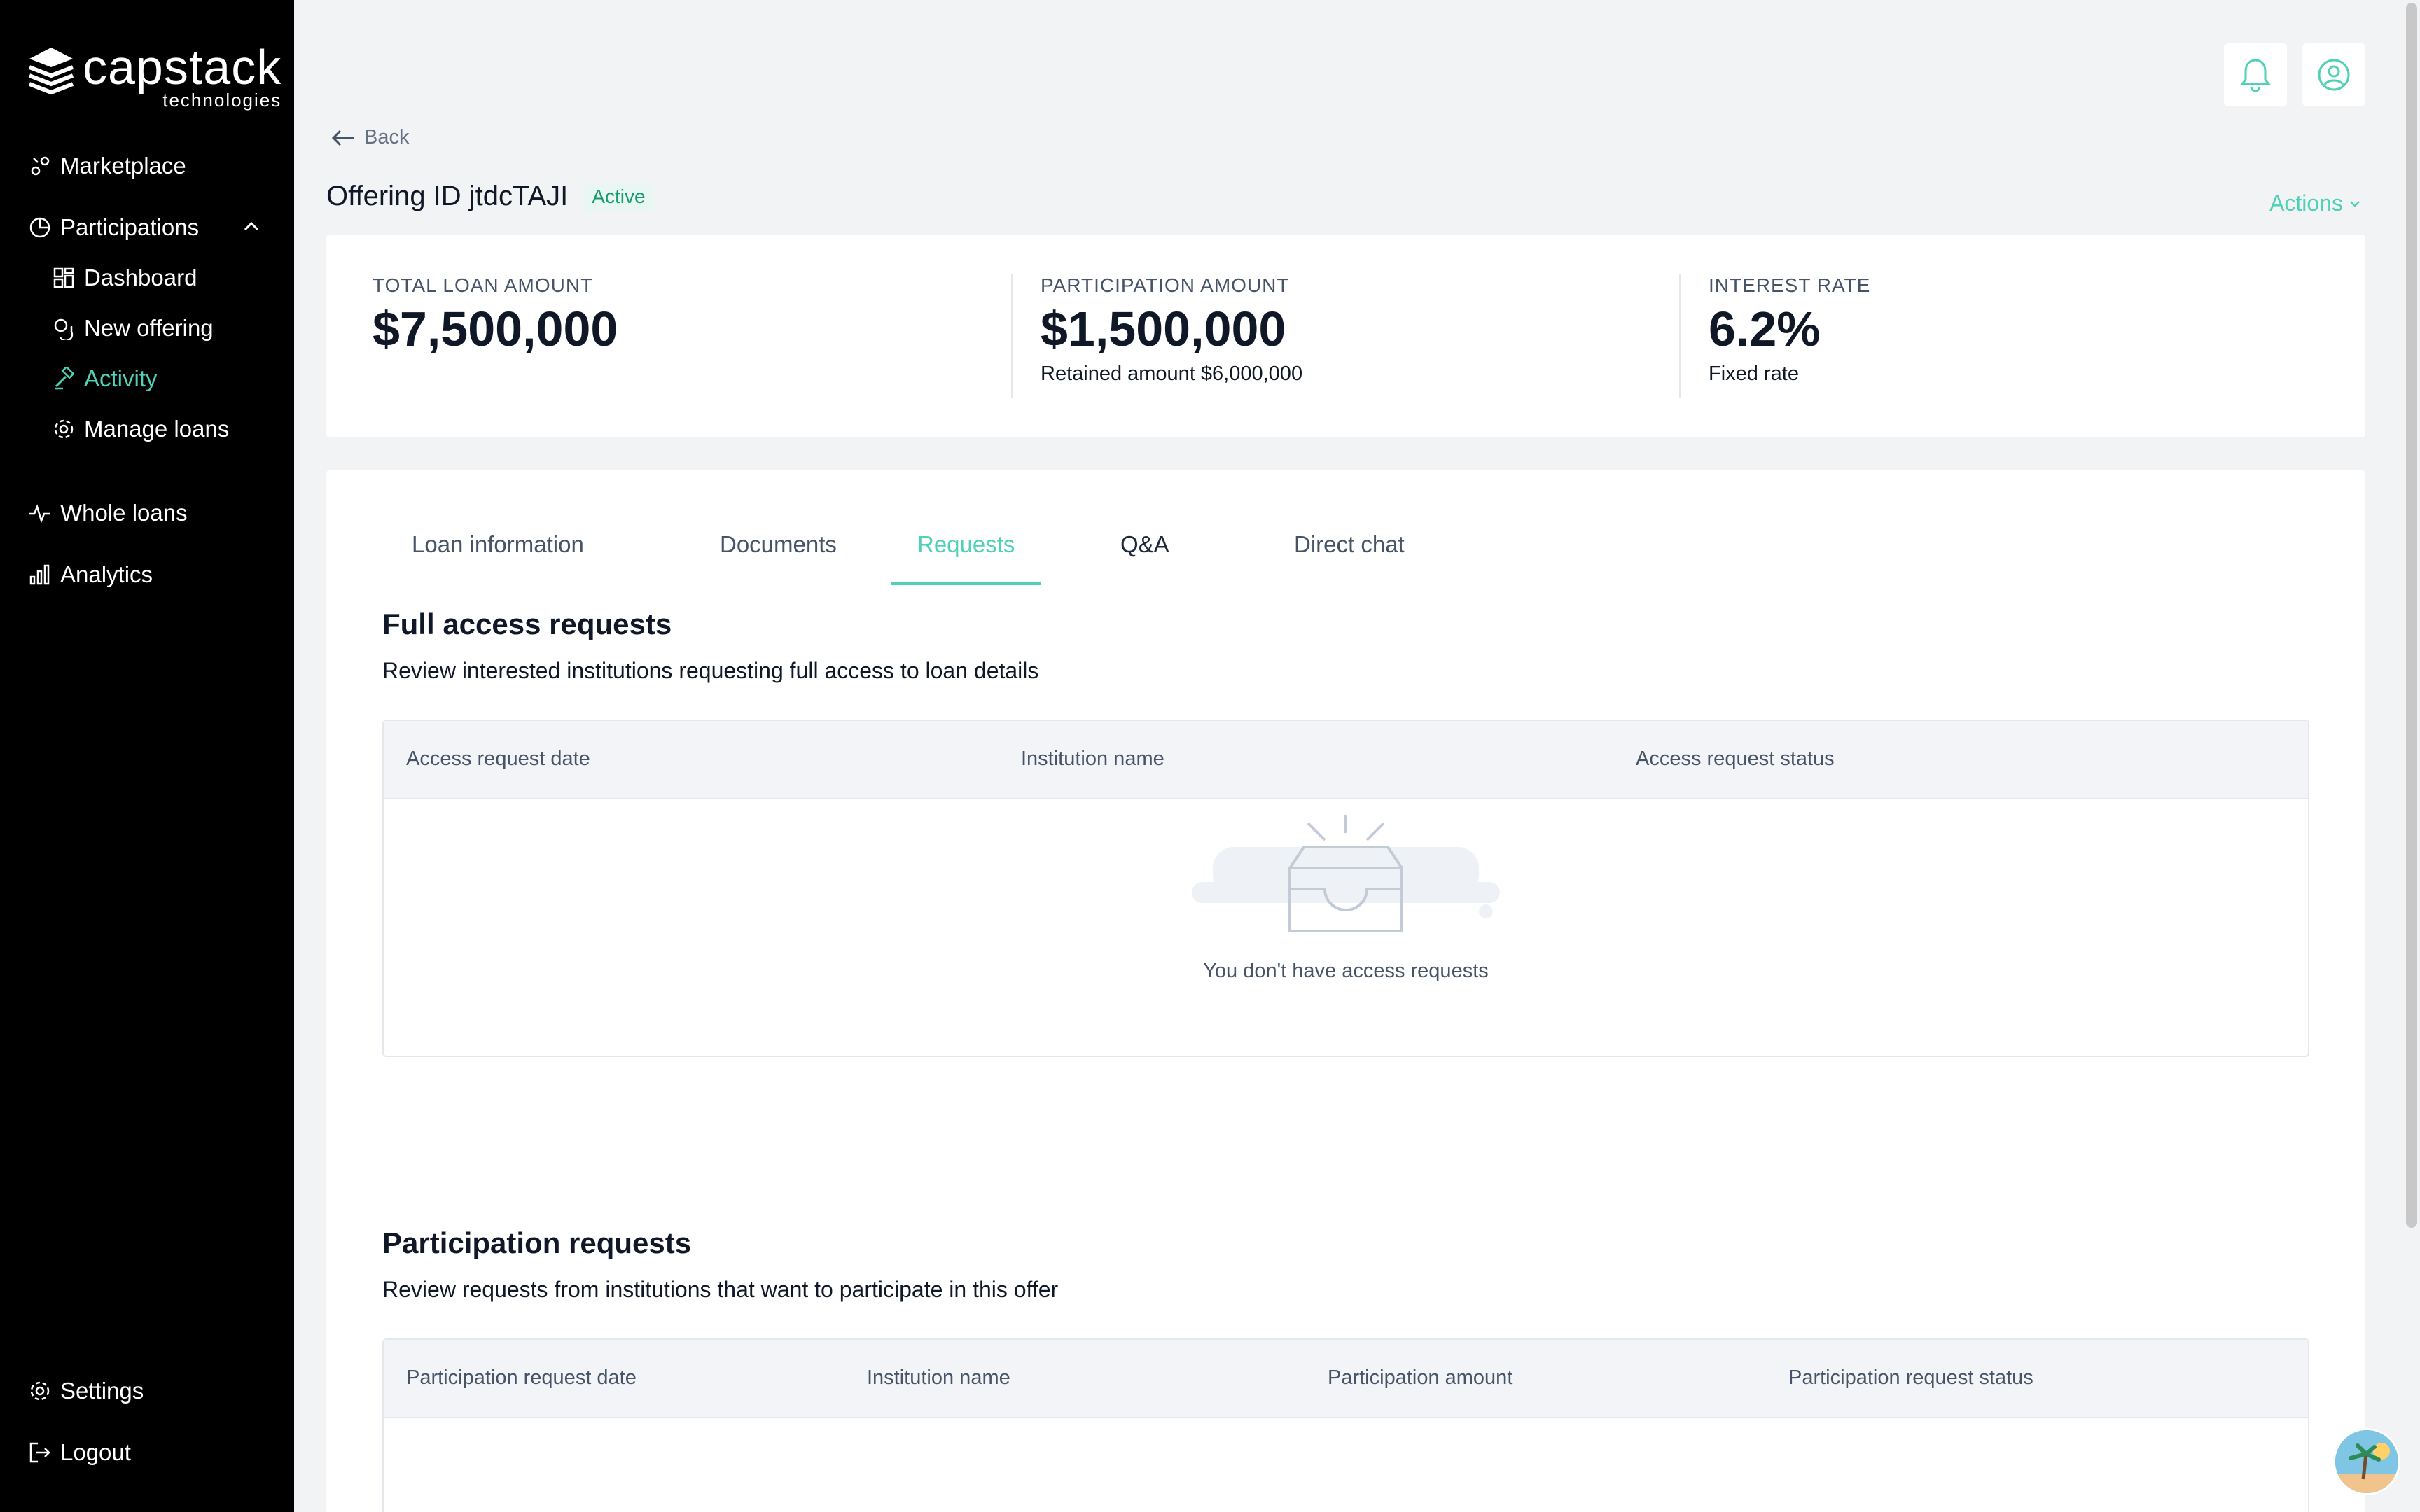  What do you see at coordinates (95, 1452) in the screenshot?
I see `sidebar-item-label: Logout` at bounding box center [95, 1452].